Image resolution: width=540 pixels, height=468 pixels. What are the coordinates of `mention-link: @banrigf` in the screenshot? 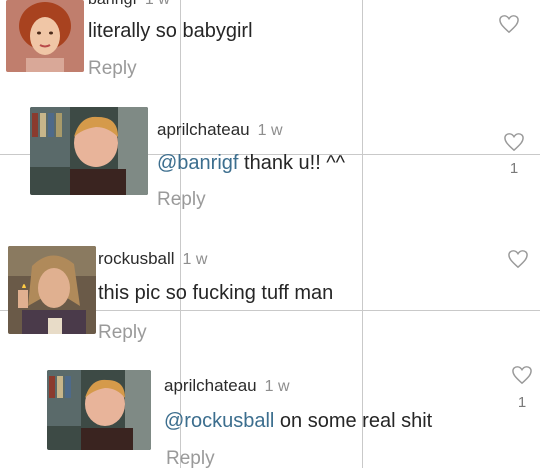 It's located at (197, 163).